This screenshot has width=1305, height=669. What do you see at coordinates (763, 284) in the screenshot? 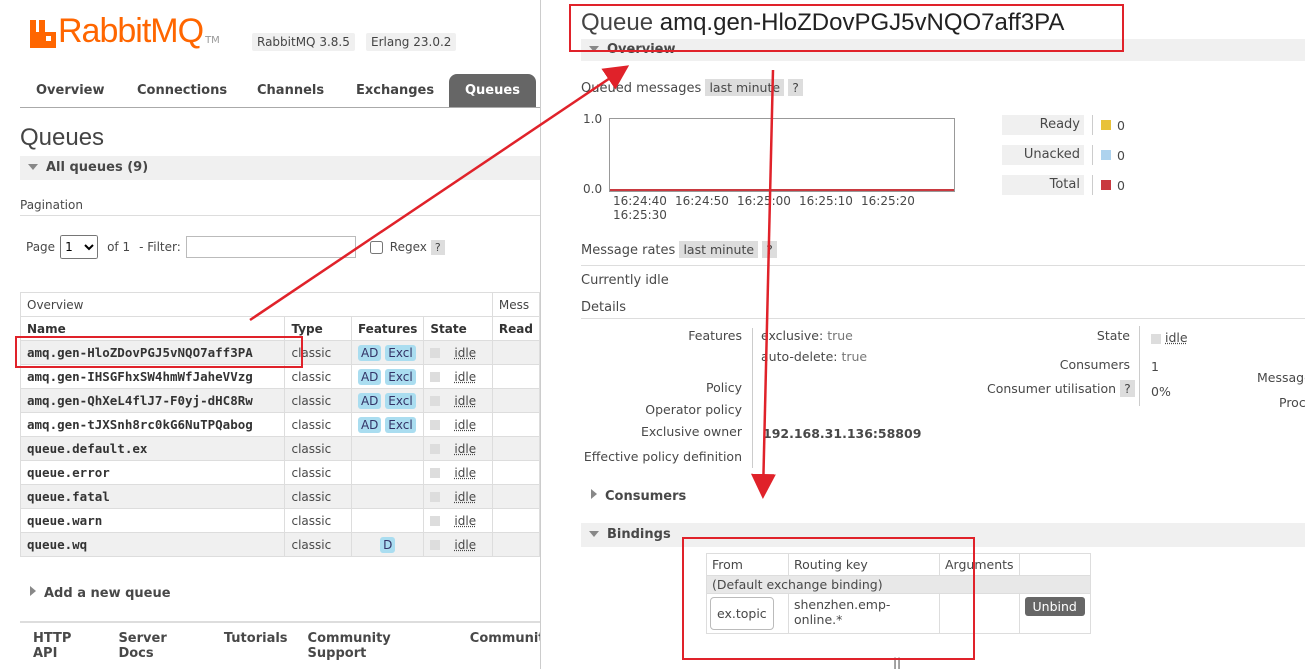
I see `arrow-to-bindings` at bounding box center [763, 284].